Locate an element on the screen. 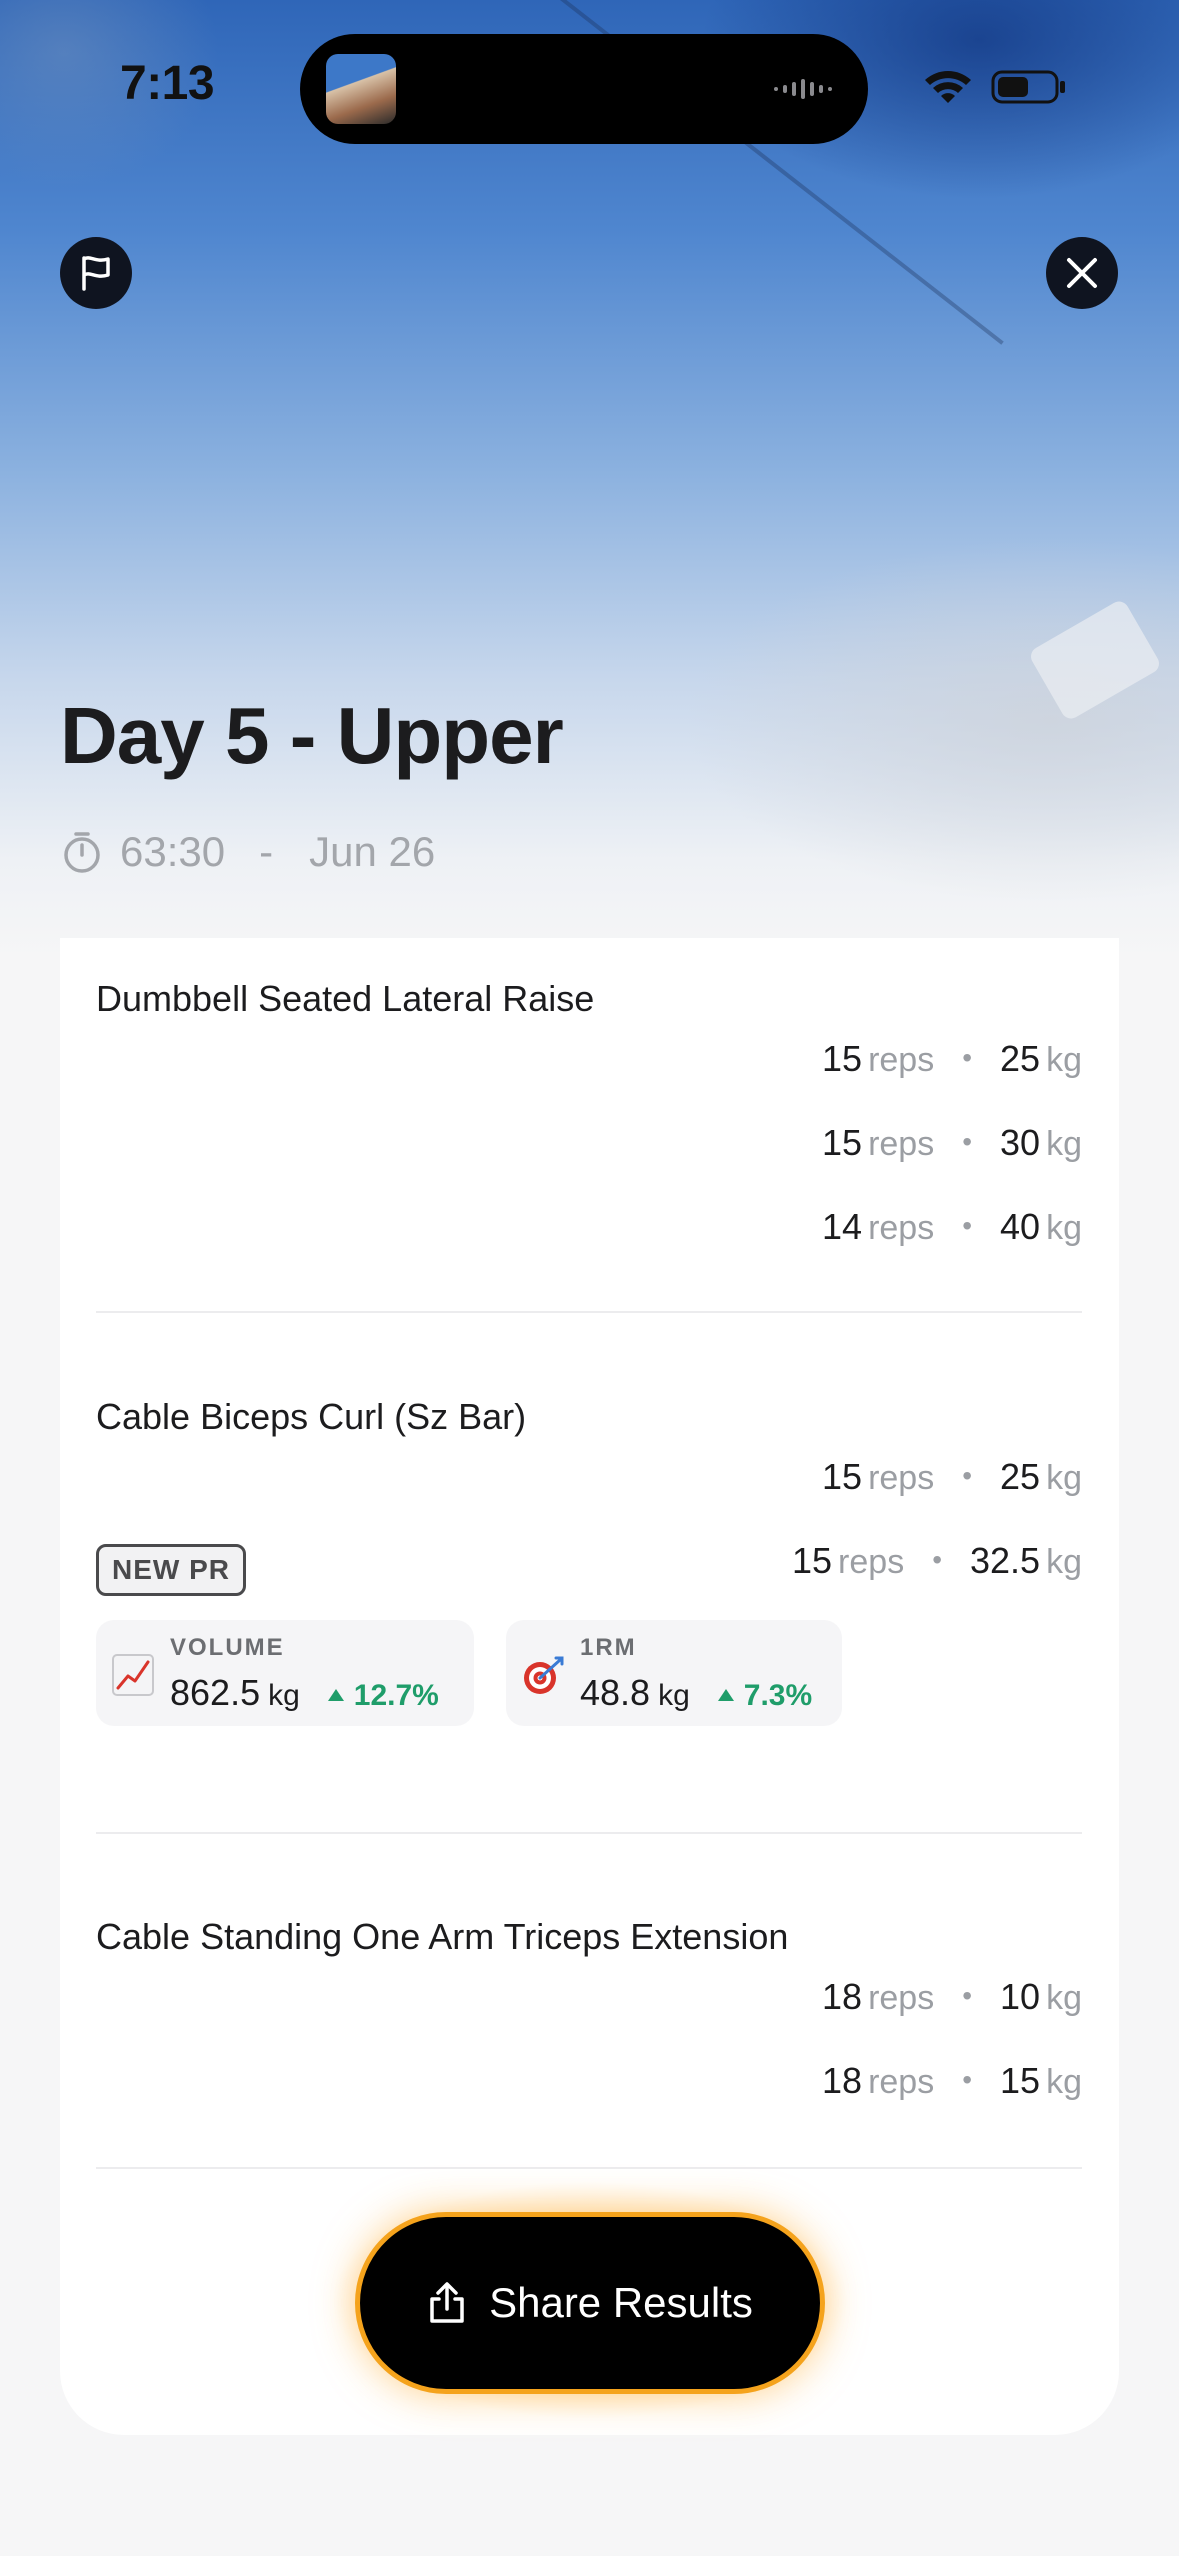 The image size is (1179, 2556). stat-delta: 7.3% is located at coordinates (765, 1696).